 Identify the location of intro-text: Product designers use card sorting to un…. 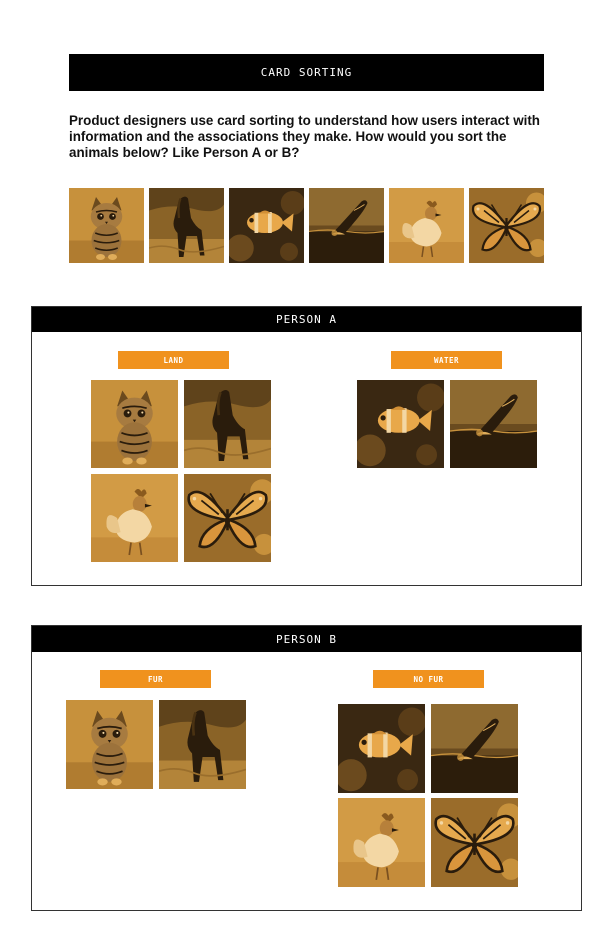
(304, 136).